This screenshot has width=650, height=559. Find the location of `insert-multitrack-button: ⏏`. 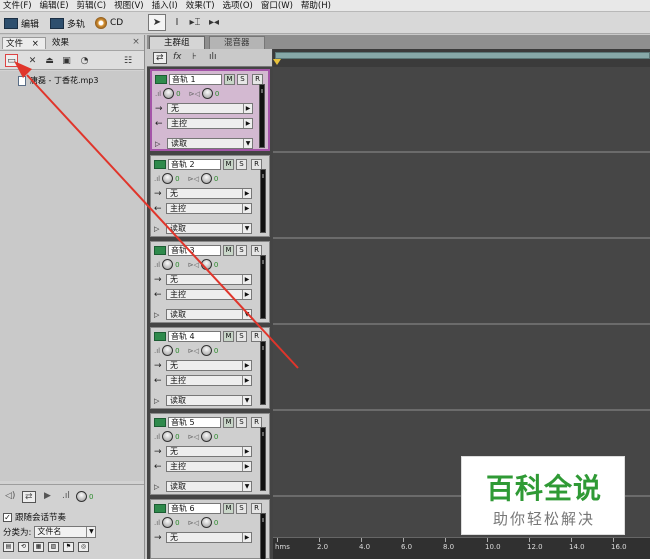

insert-multitrack-button: ⏏ is located at coordinates (49, 60).